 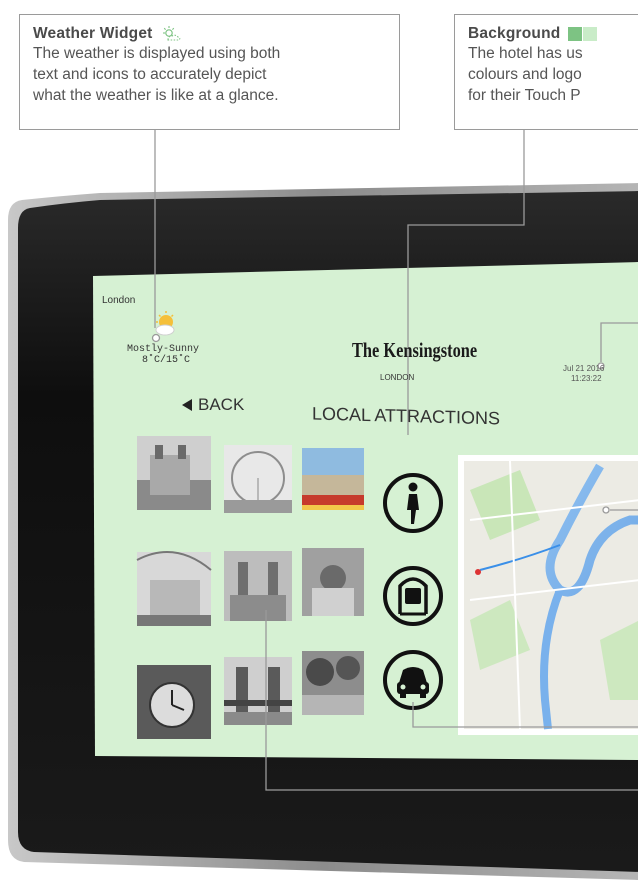 What do you see at coordinates (415, 350) in the screenshot?
I see `hotel-logo: The Kensingstone` at bounding box center [415, 350].